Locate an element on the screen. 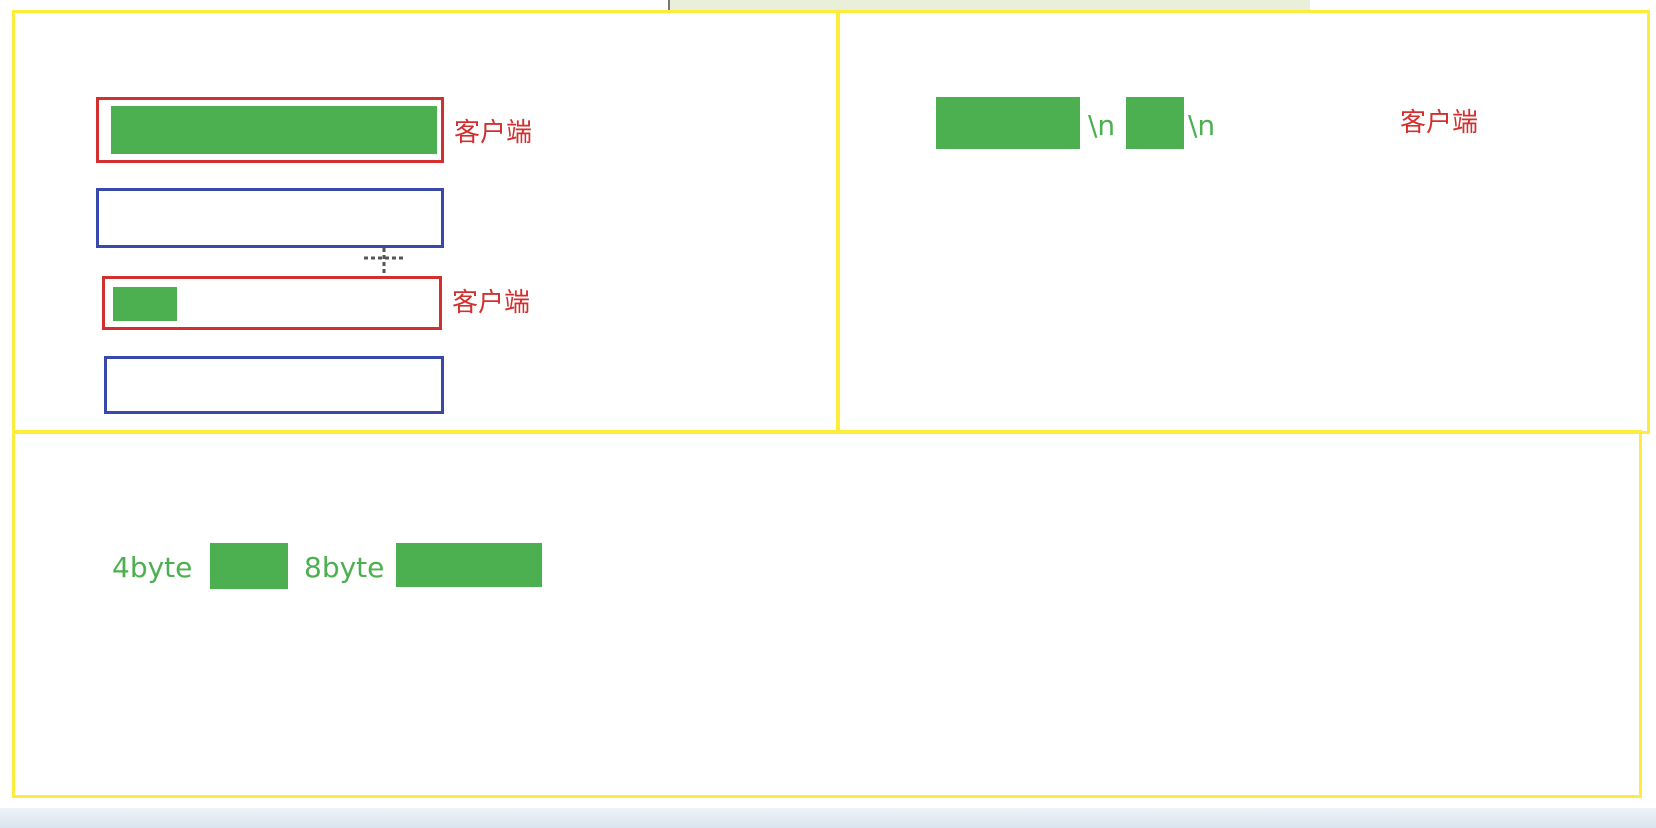  client-label-3: 客户端 is located at coordinates (1439, 123).